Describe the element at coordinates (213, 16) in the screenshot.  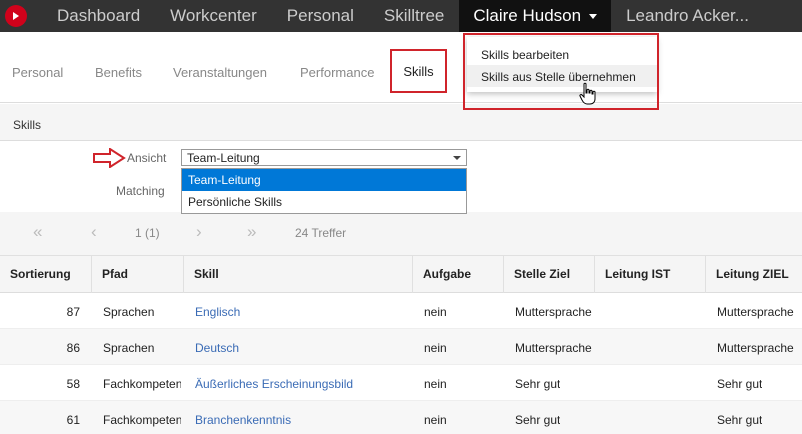
I see `nav-workcenter: Workcenter` at that location.